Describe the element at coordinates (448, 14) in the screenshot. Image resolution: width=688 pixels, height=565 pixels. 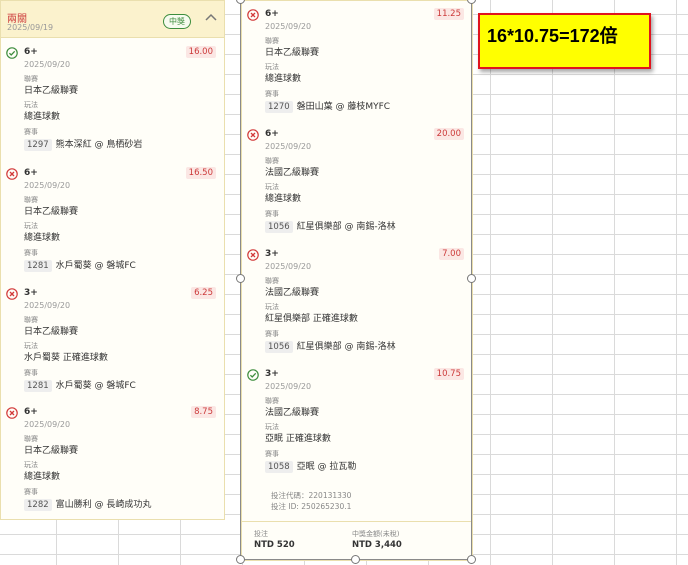
I see `odds-badge: 11.25` at that location.